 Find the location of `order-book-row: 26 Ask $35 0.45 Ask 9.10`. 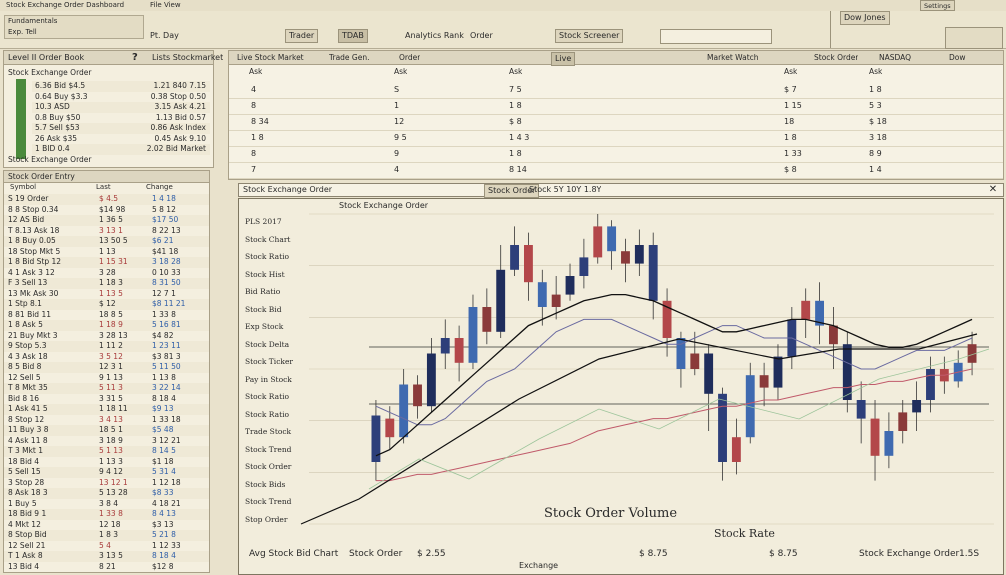

order-book-row: 26 Ask $35 0.45 Ask 9.10 is located at coordinates (121, 139).